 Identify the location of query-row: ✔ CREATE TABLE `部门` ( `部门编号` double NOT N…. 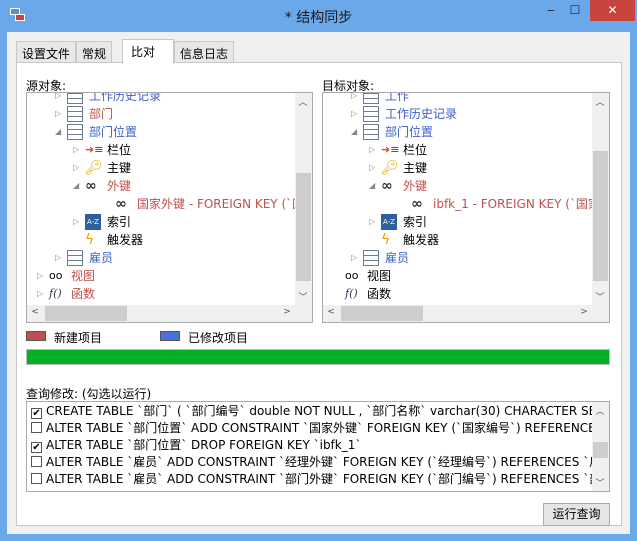
(317, 411).